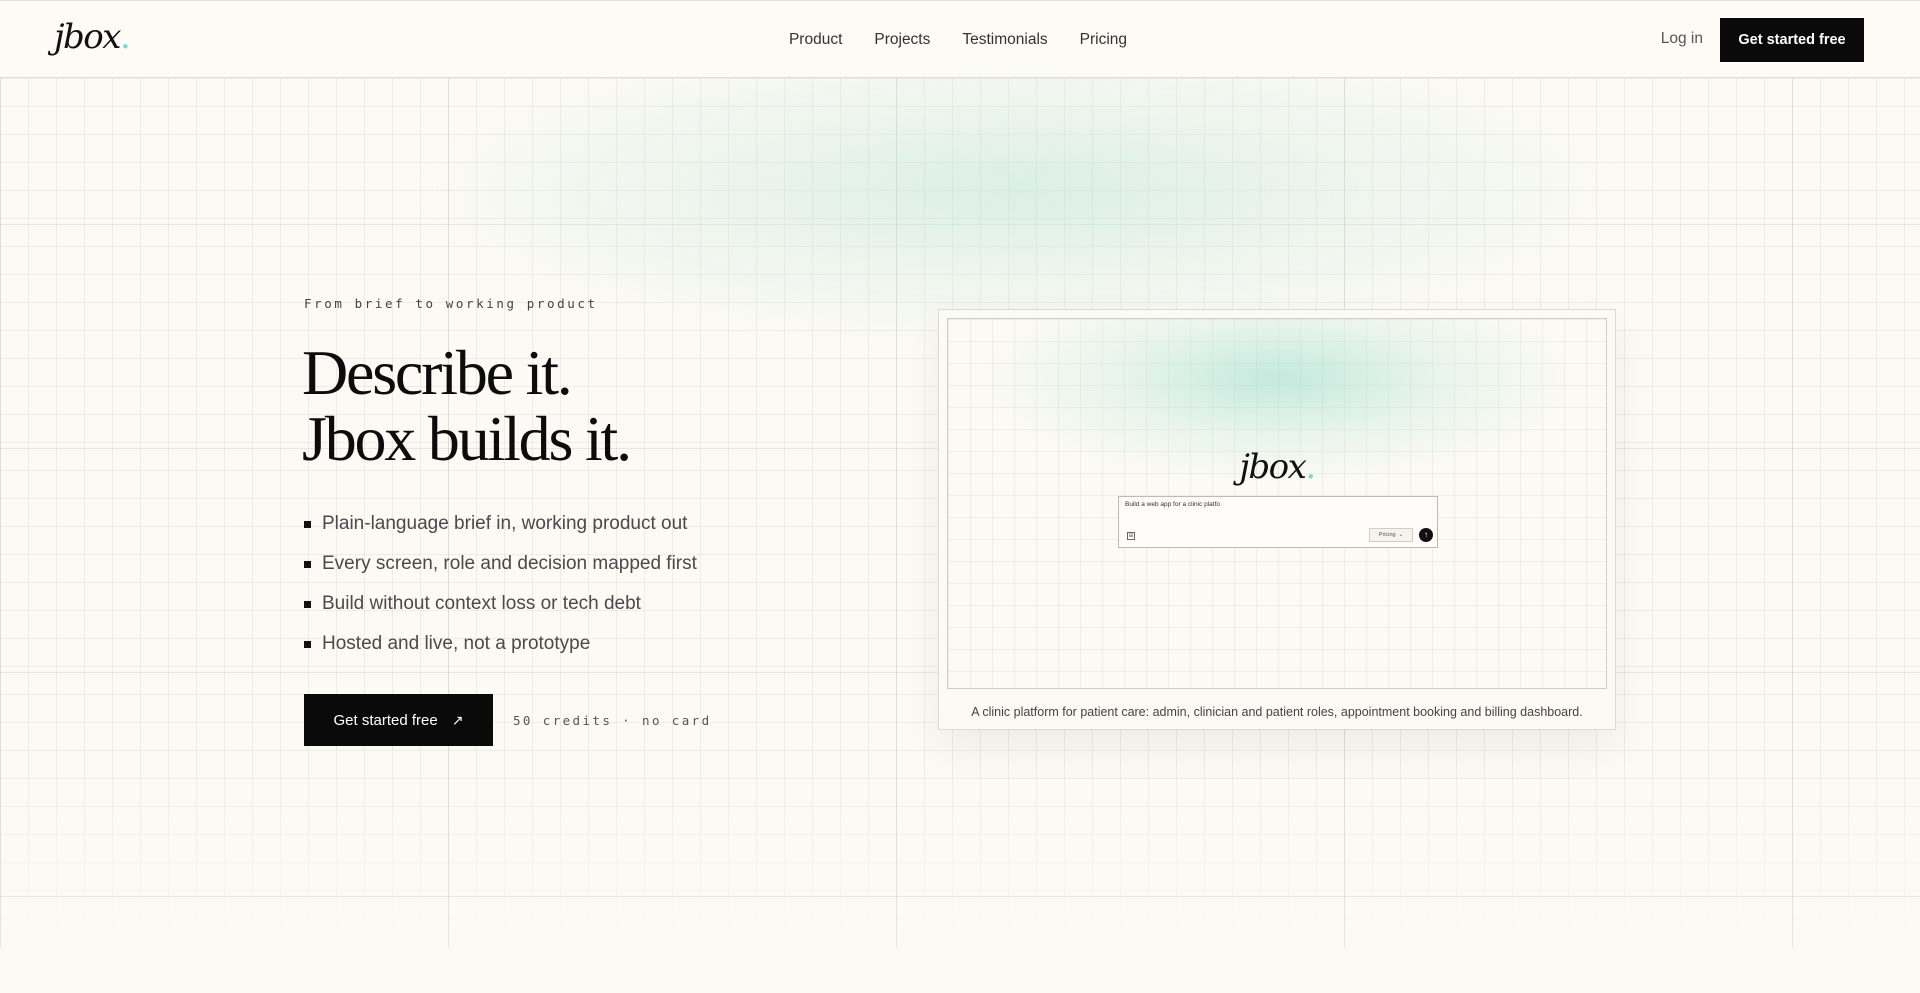 The height and width of the screenshot is (993, 1920). What do you see at coordinates (456, 643) in the screenshot?
I see `feature-text: Hosted and live, not a prototype` at bounding box center [456, 643].